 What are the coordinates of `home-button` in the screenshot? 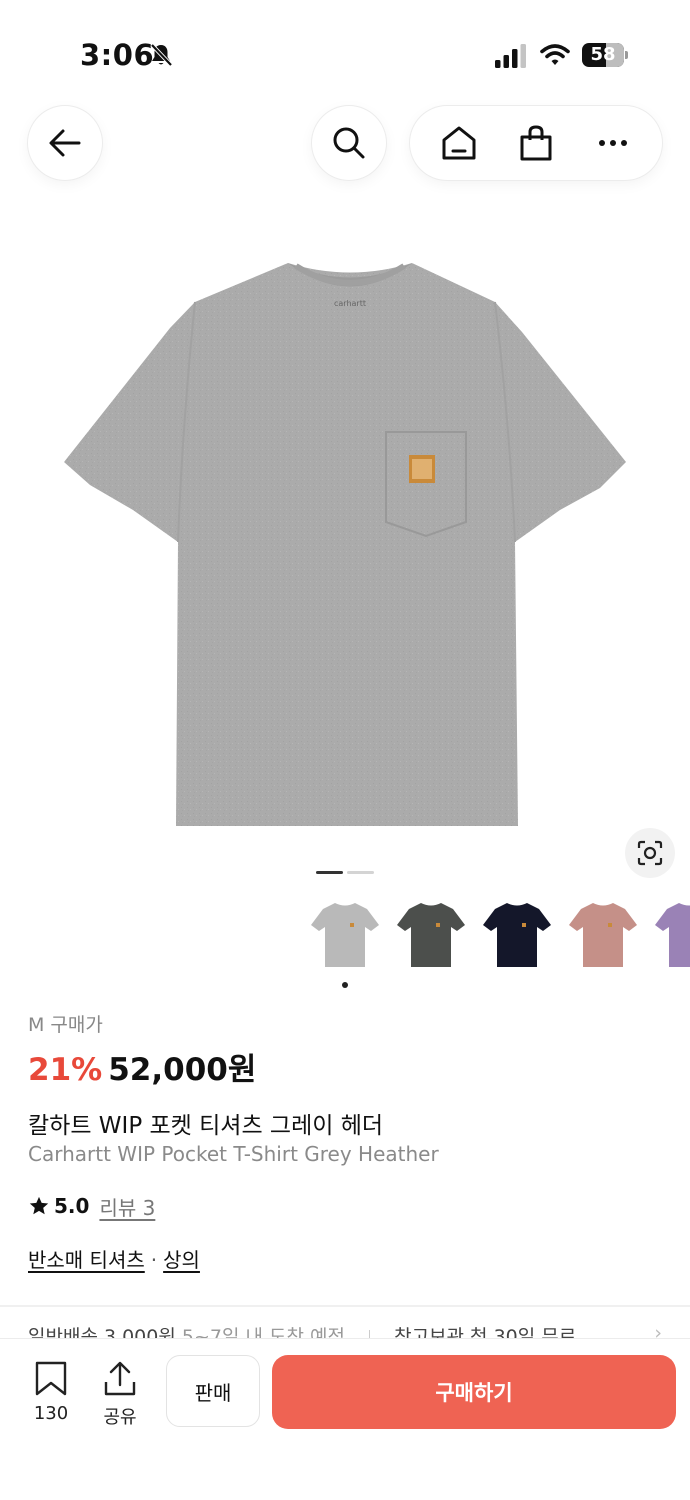 It's located at (459, 143).